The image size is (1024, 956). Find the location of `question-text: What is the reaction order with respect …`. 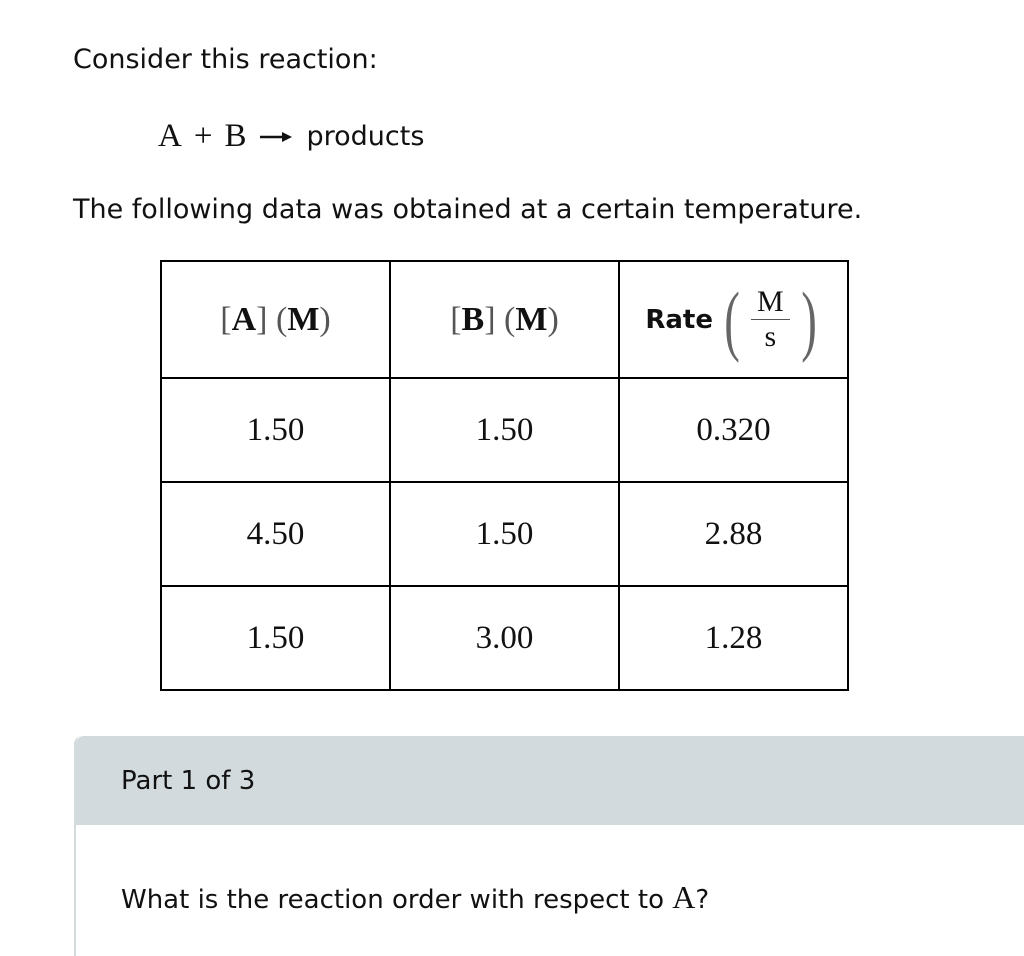

question-text: What is the reaction order with respect … is located at coordinates (415, 897).